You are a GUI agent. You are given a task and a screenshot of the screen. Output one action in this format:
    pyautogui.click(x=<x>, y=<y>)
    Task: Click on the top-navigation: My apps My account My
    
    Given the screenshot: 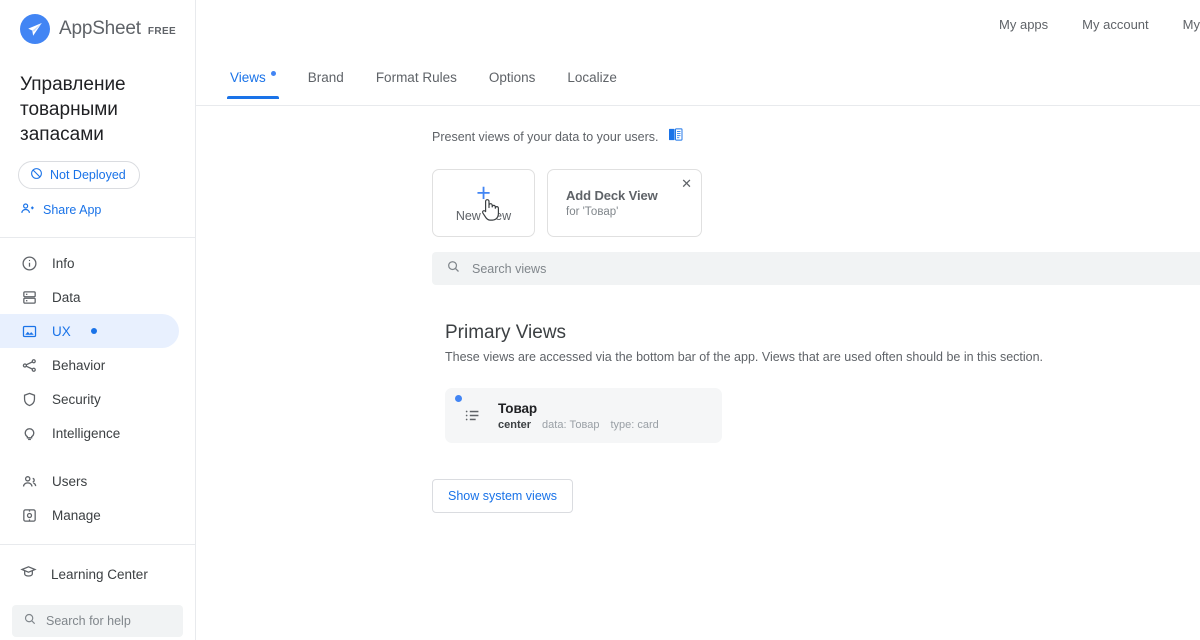 What is the action you would take?
    pyautogui.click(x=1099, y=24)
    